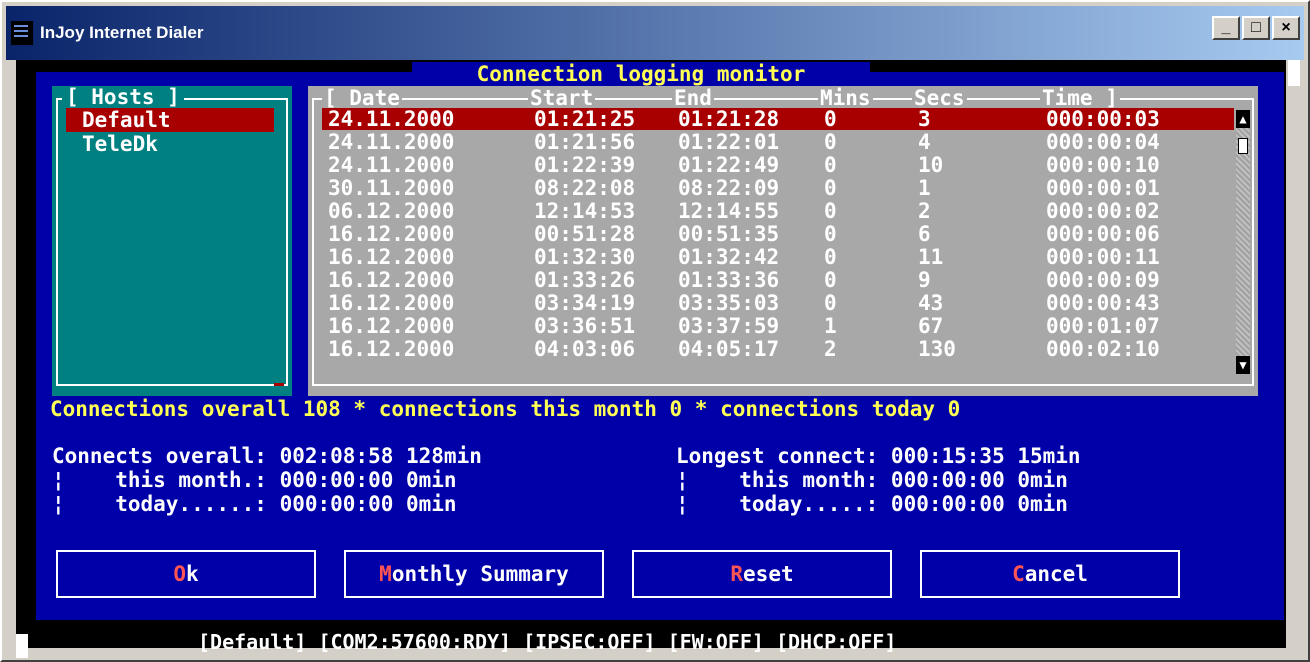 The width and height of the screenshot is (1310, 662). I want to click on longest-month-stat: ¦ this month: 000:00:00 0min, so click(872, 480).